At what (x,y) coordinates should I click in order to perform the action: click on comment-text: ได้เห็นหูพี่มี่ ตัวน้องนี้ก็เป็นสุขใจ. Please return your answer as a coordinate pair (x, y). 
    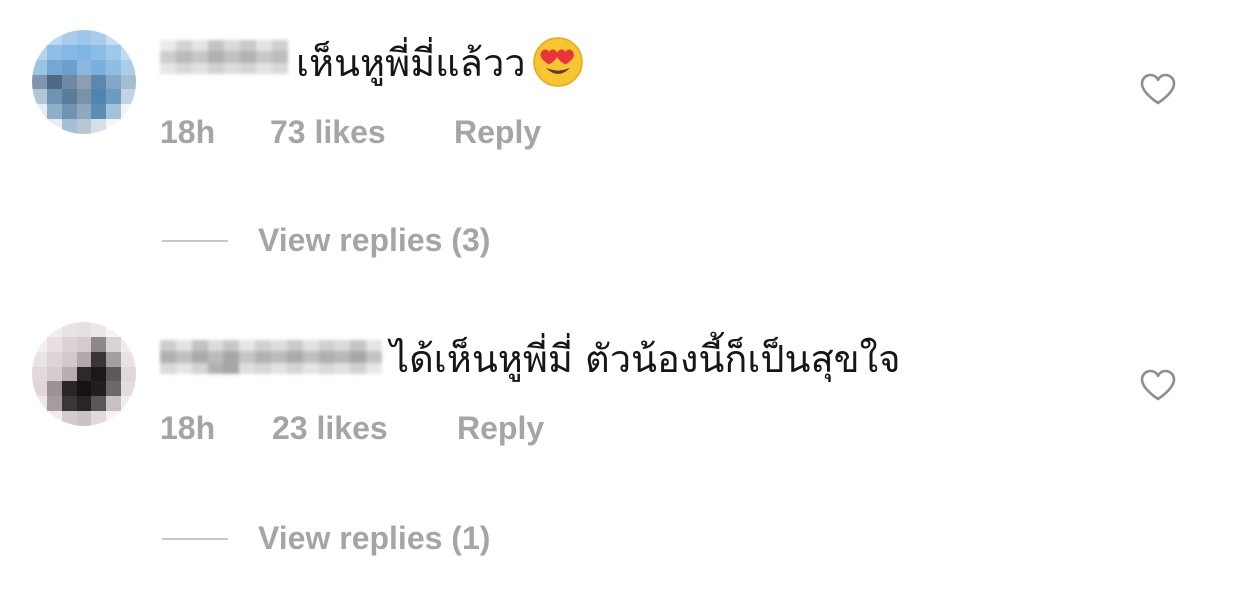
    Looking at the image, I should click on (645, 359).